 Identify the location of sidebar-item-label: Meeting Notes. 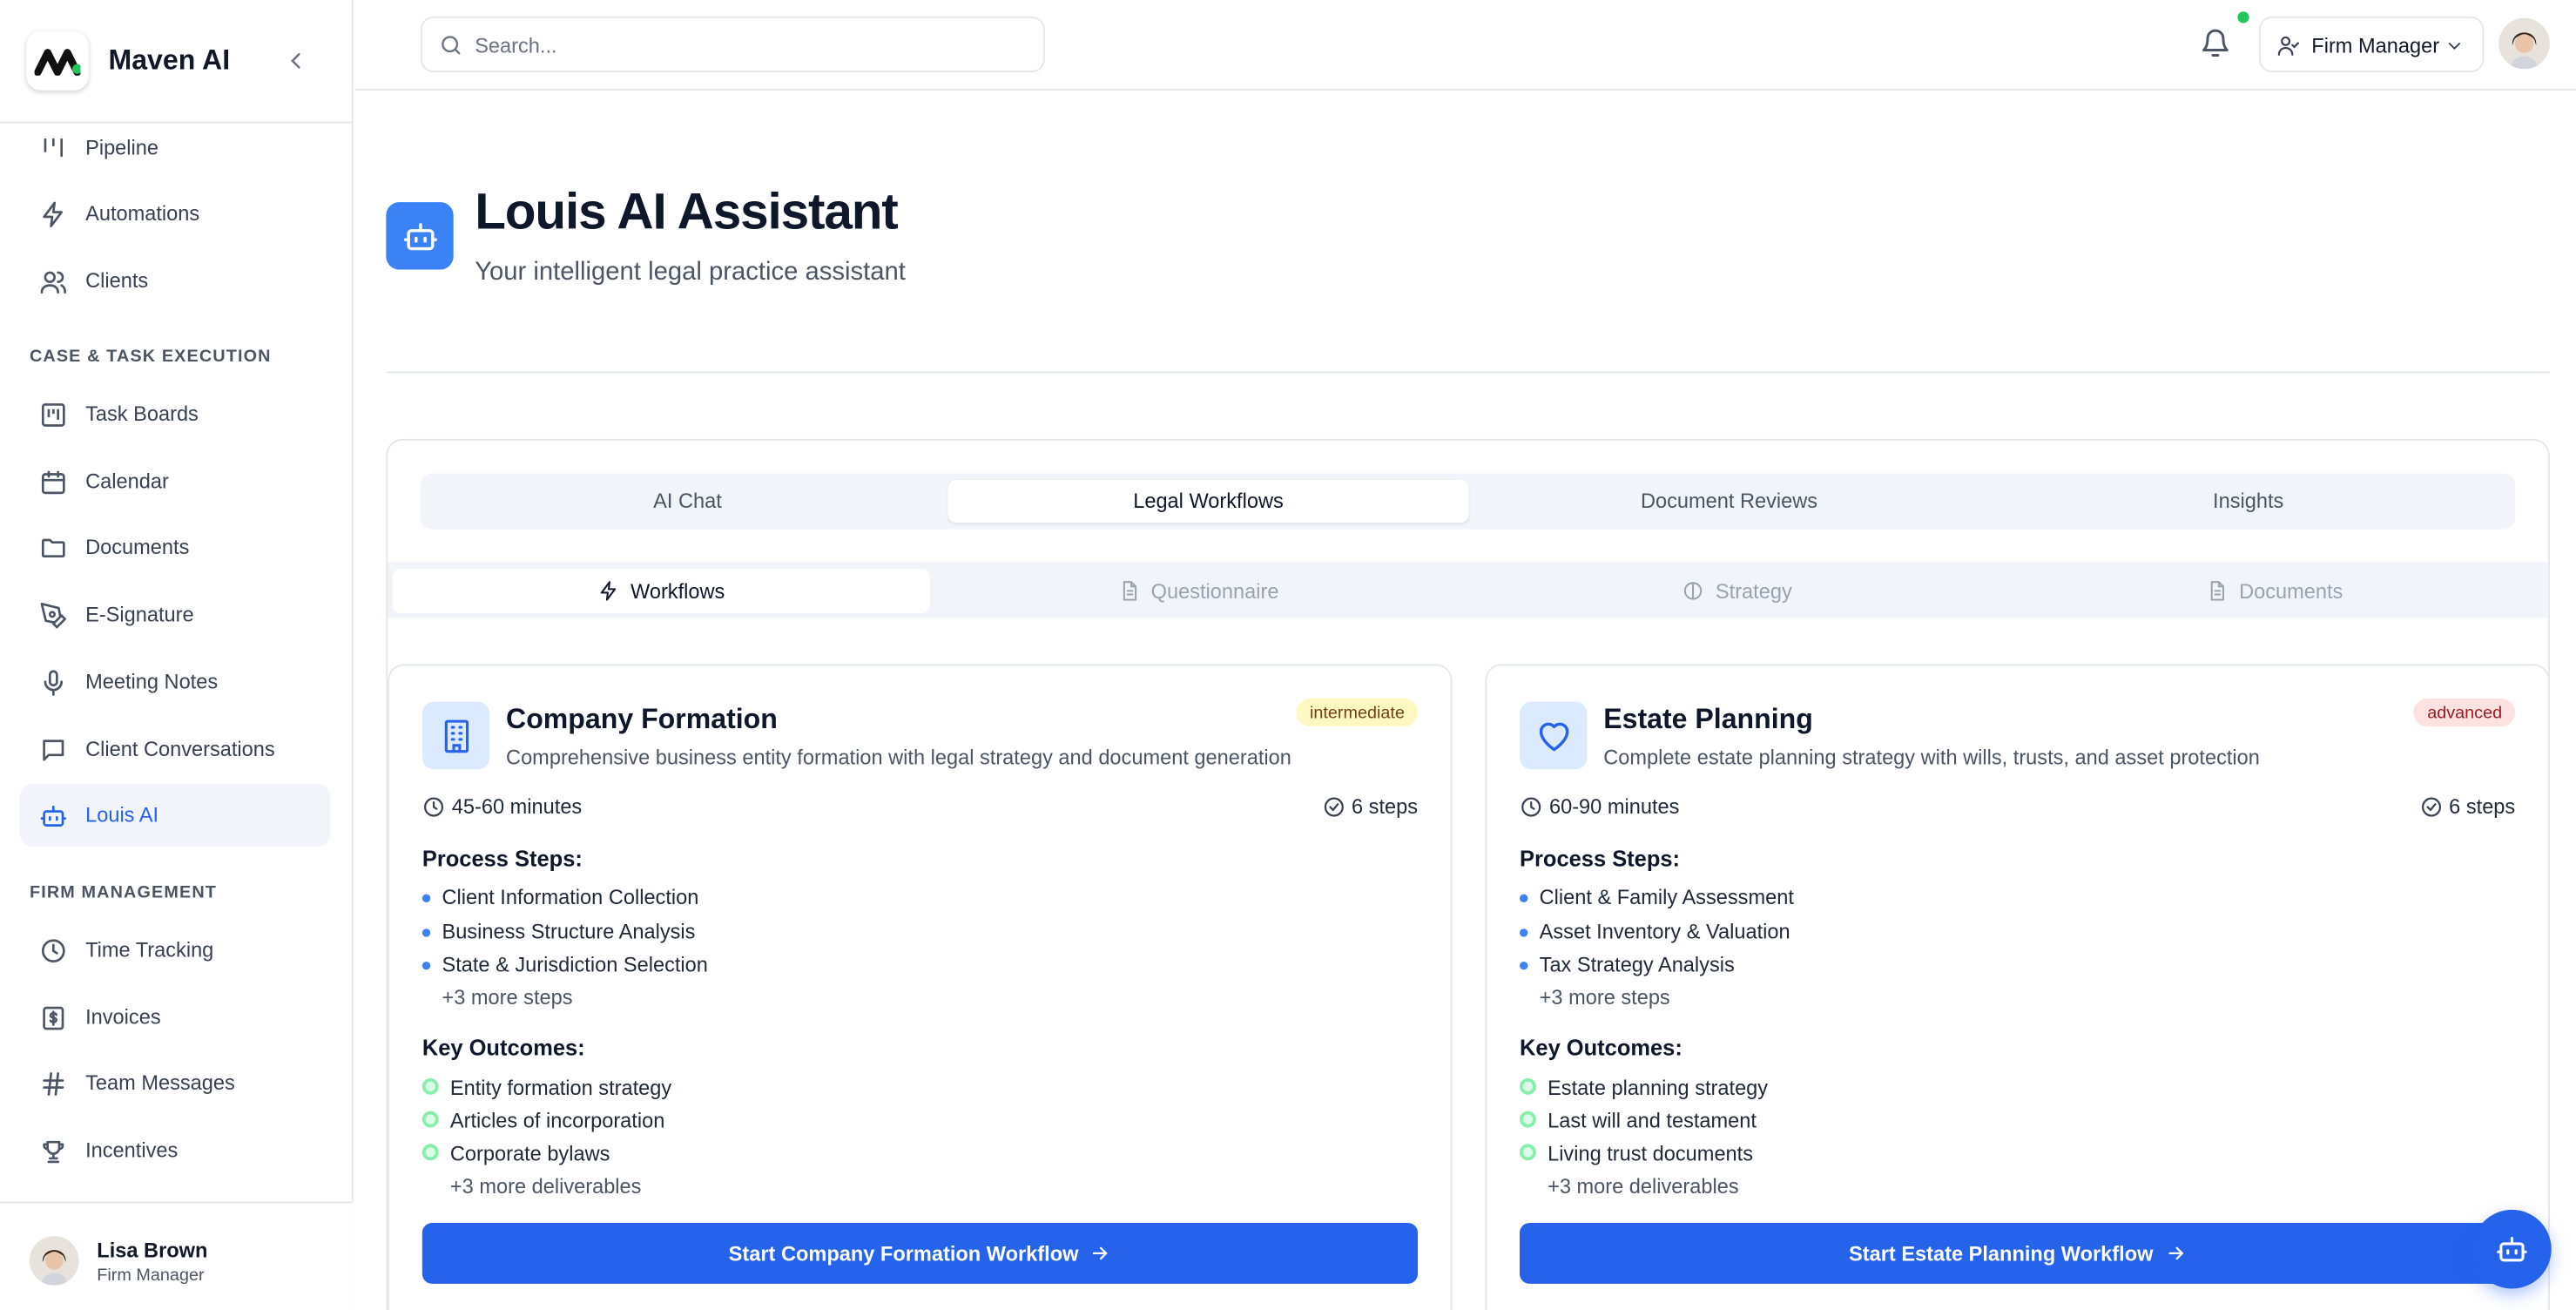
(152, 682).